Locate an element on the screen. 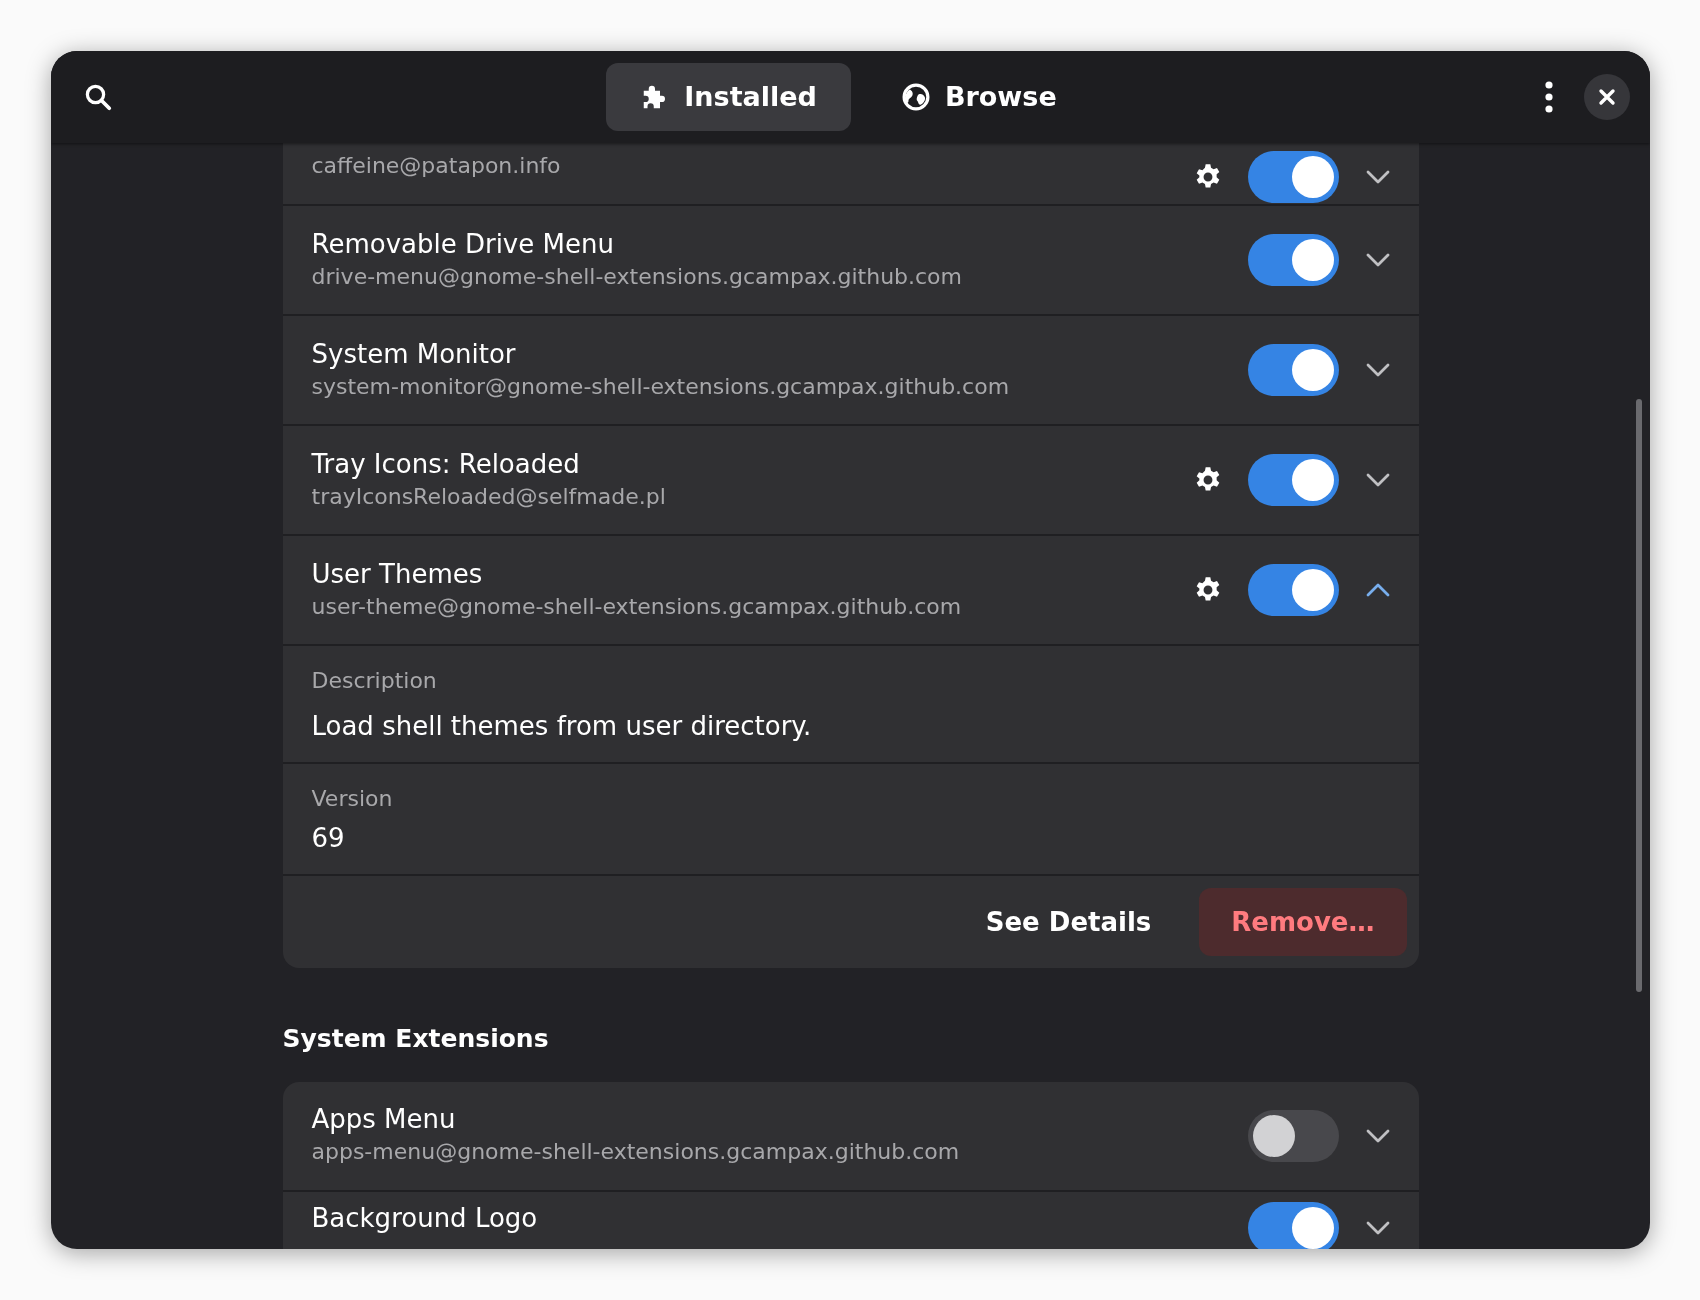  see-details-button: See Details is located at coordinates (1068, 922).